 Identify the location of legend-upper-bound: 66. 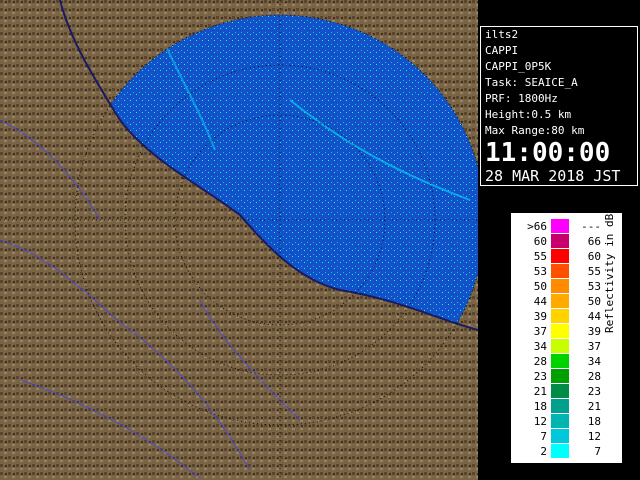
(594, 241).